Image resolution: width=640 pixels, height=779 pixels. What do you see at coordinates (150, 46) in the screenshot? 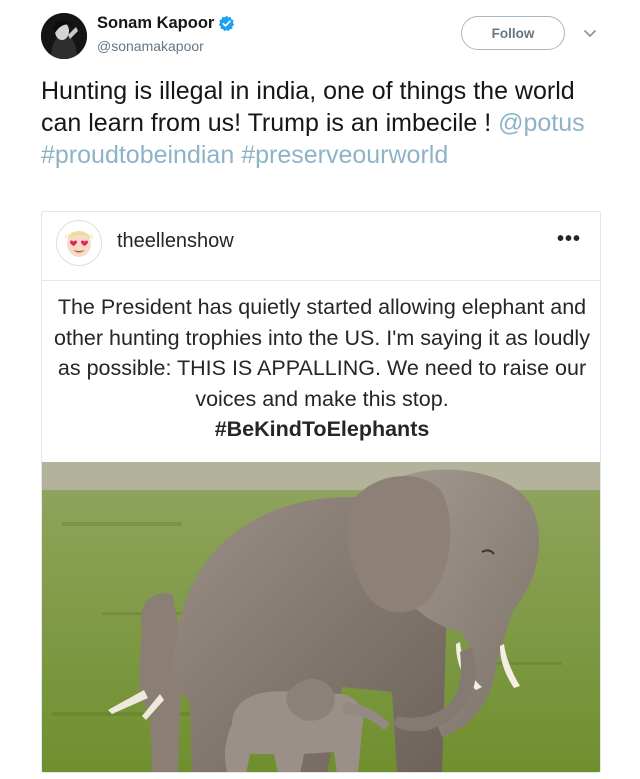
I see `author-handle: @sonamakapoor` at bounding box center [150, 46].